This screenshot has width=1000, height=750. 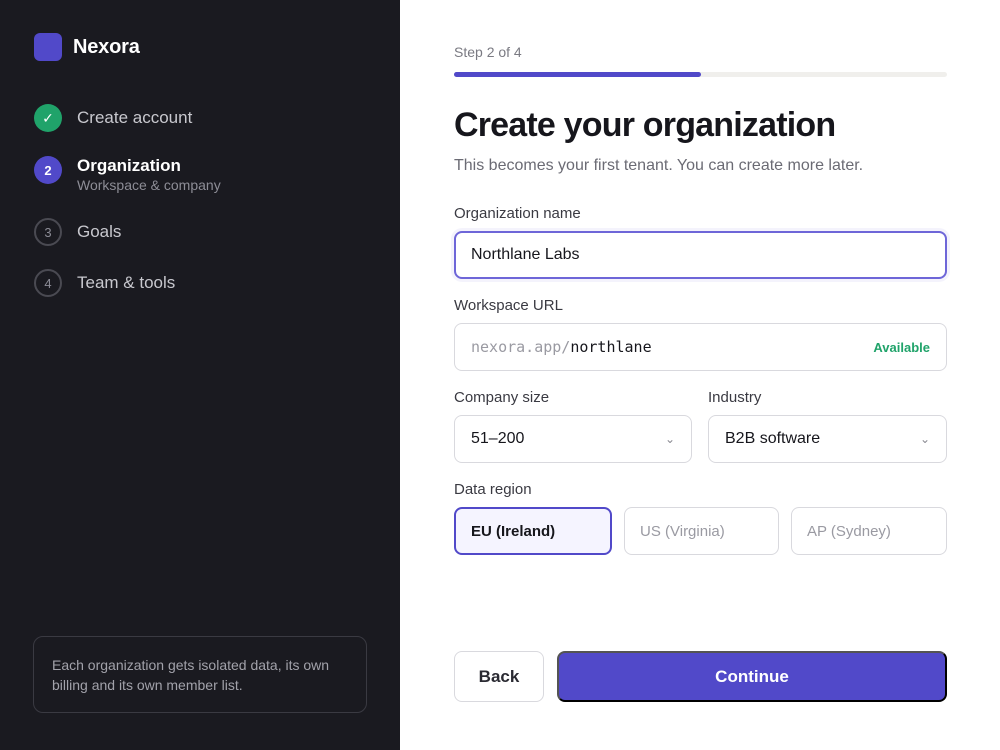 I want to click on company-size-label: Company size, so click(x=502, y=397).